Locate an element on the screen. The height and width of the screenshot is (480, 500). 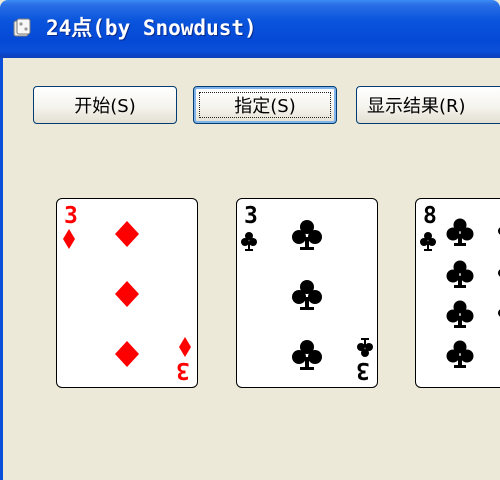
assign-button-label: 指定(S) is located at coordinates (265, 106).